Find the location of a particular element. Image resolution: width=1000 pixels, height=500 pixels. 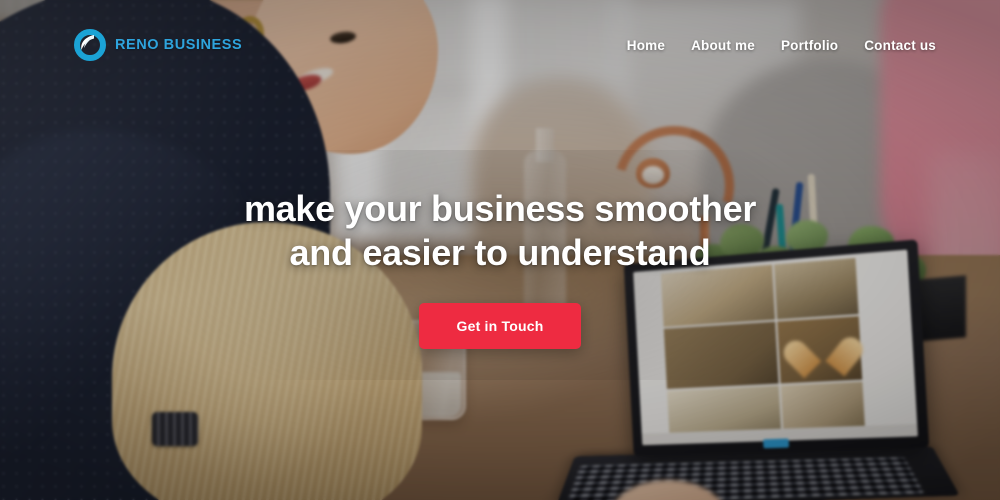

hero-headline-line-2: and easier to understand is located at coordinates (500, 252).